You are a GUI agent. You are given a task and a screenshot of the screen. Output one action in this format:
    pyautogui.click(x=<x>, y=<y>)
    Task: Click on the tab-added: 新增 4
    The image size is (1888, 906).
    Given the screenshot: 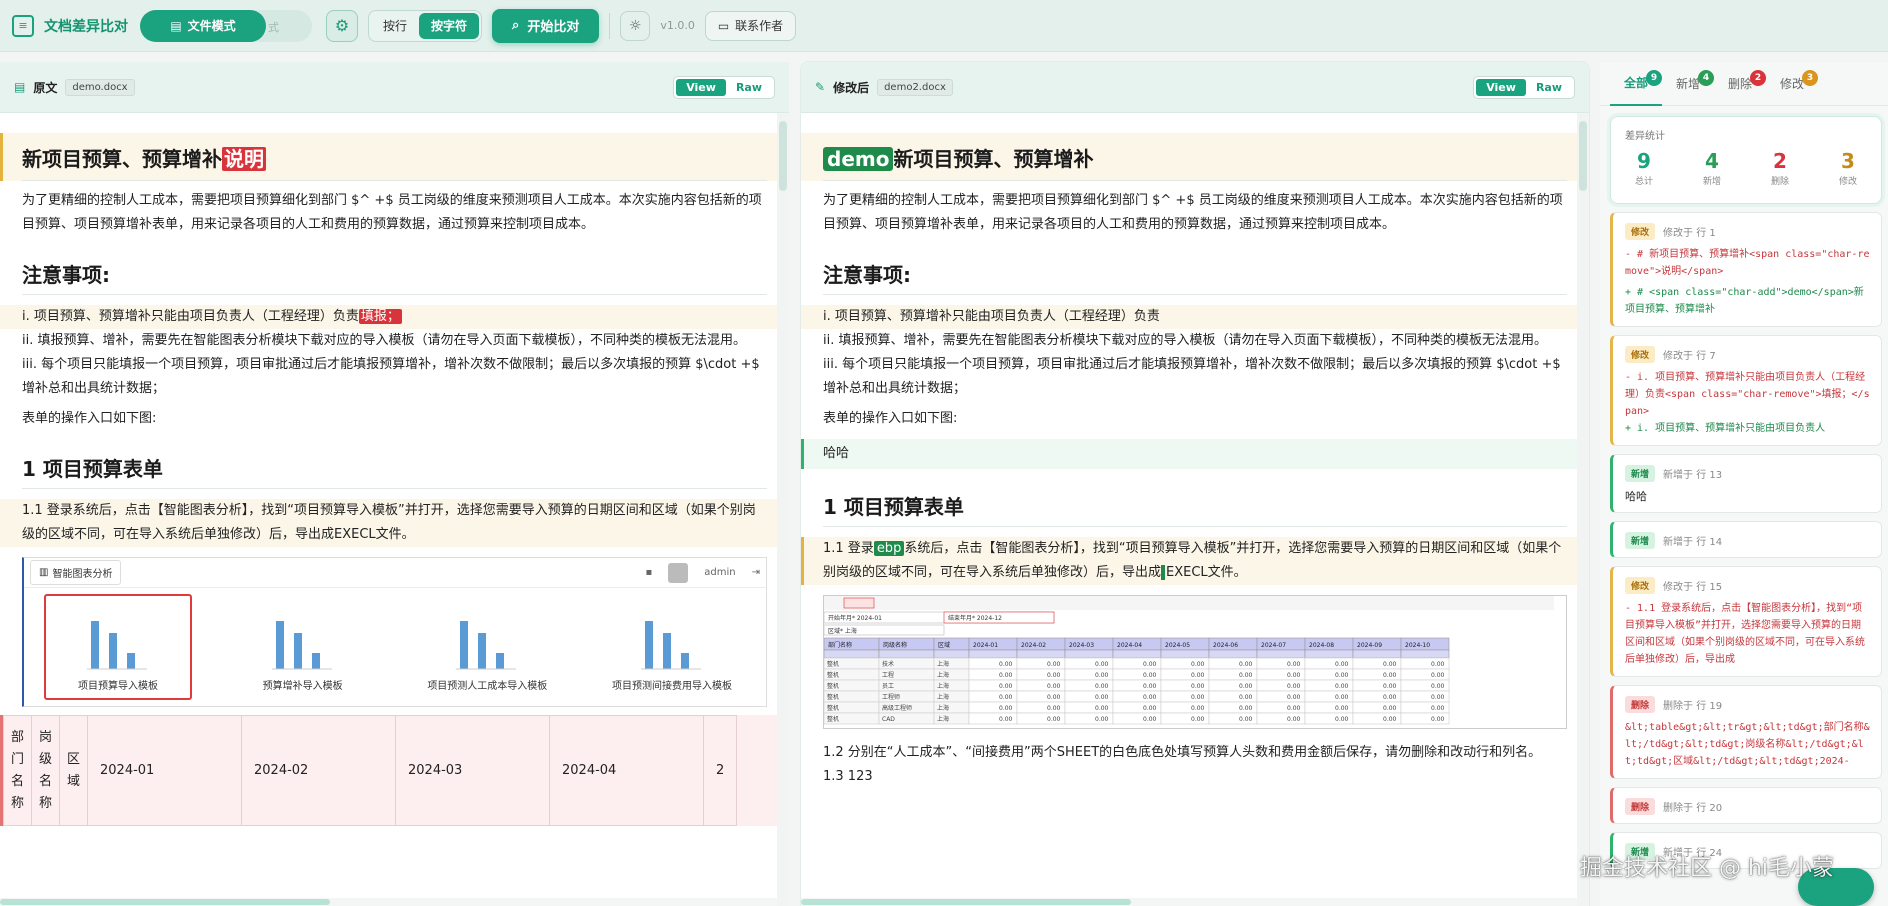 What is the action you would take?
    pyautogui.click(x=1688, y=84)
    